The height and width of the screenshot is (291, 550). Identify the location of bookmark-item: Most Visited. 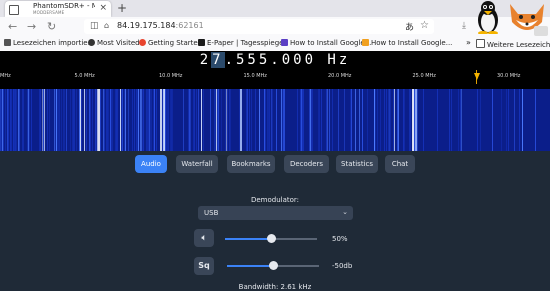
(114, 43).